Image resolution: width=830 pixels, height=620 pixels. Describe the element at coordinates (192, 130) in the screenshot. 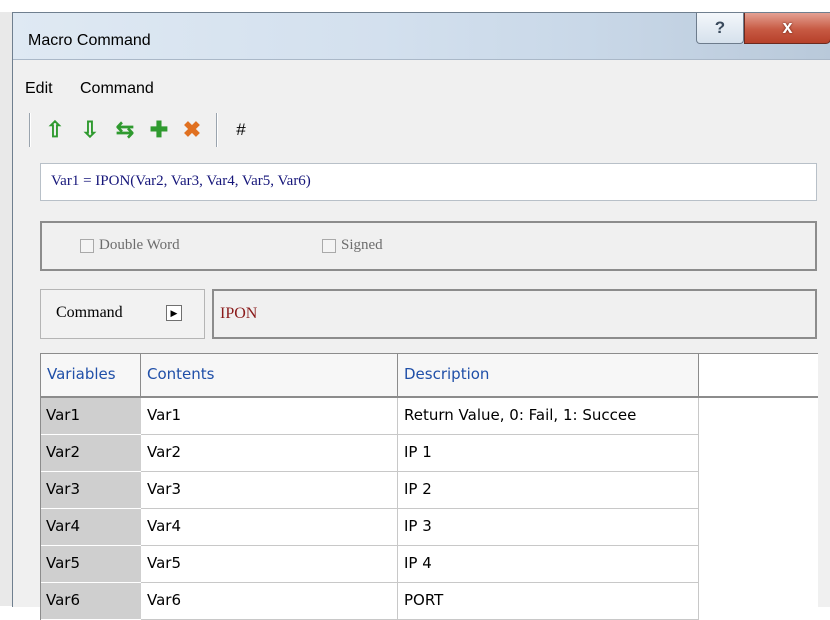

I see `delete-icon: ✖` at that location.